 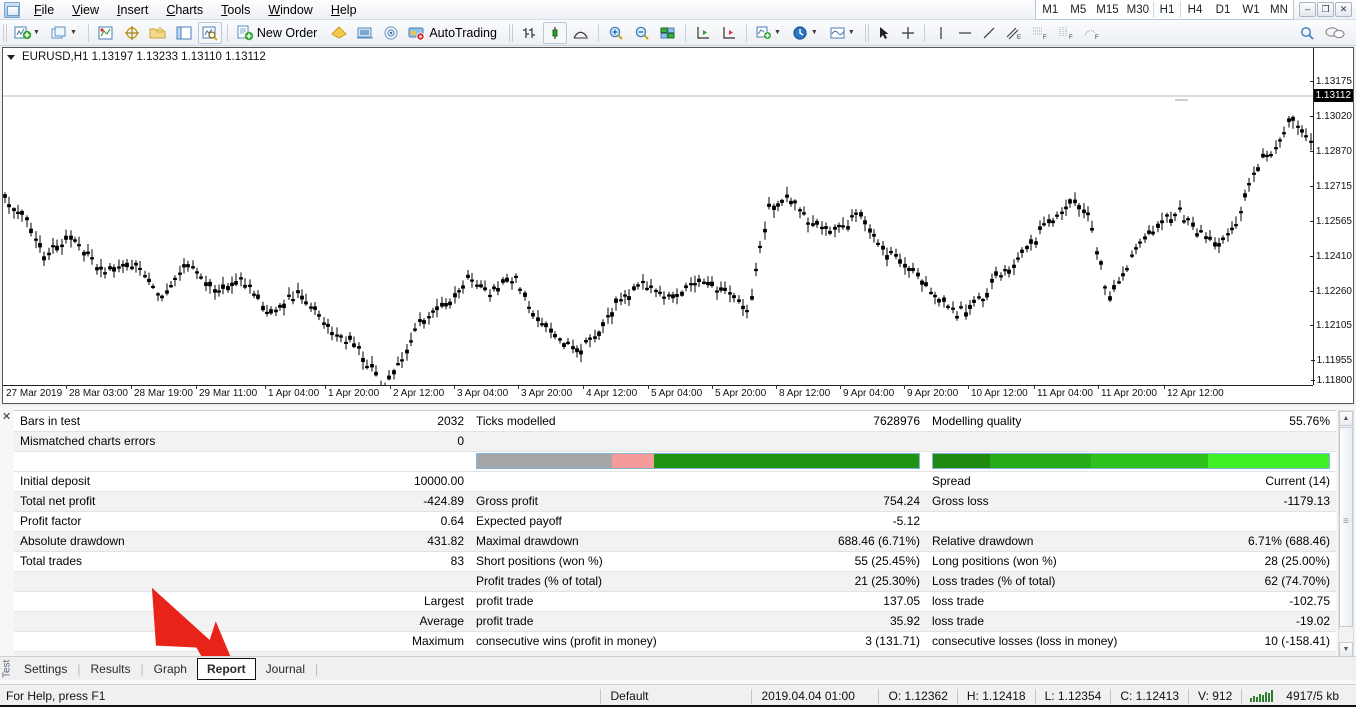 I want to click on menu-tools: Tools, so click(x=235, y=10).